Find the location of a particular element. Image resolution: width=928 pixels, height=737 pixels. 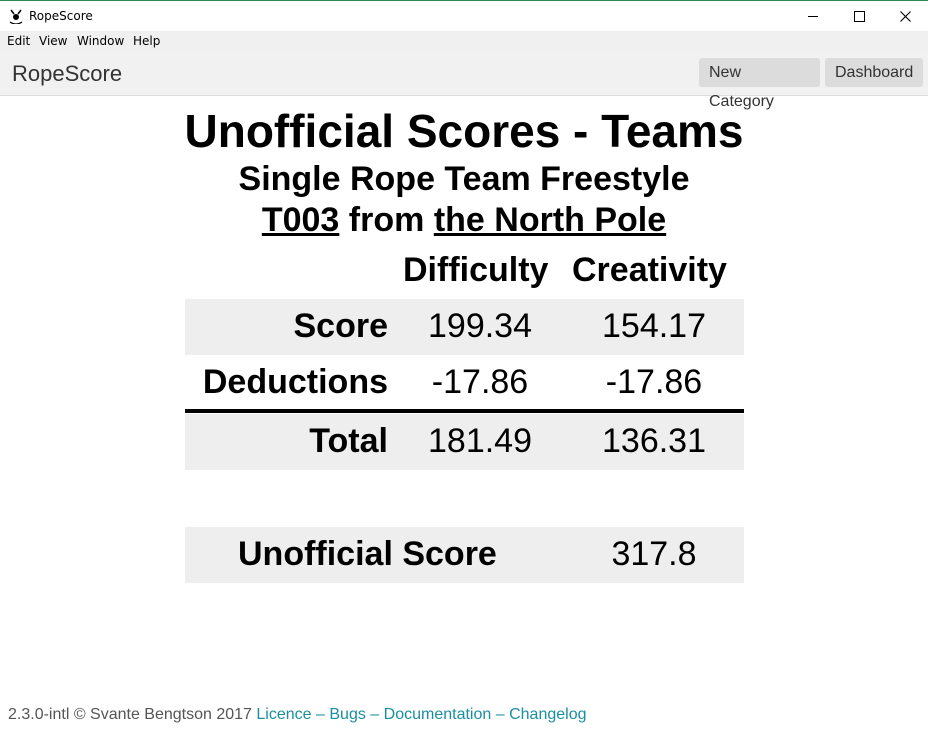

maximize-button is located at coordinates (859, 16).